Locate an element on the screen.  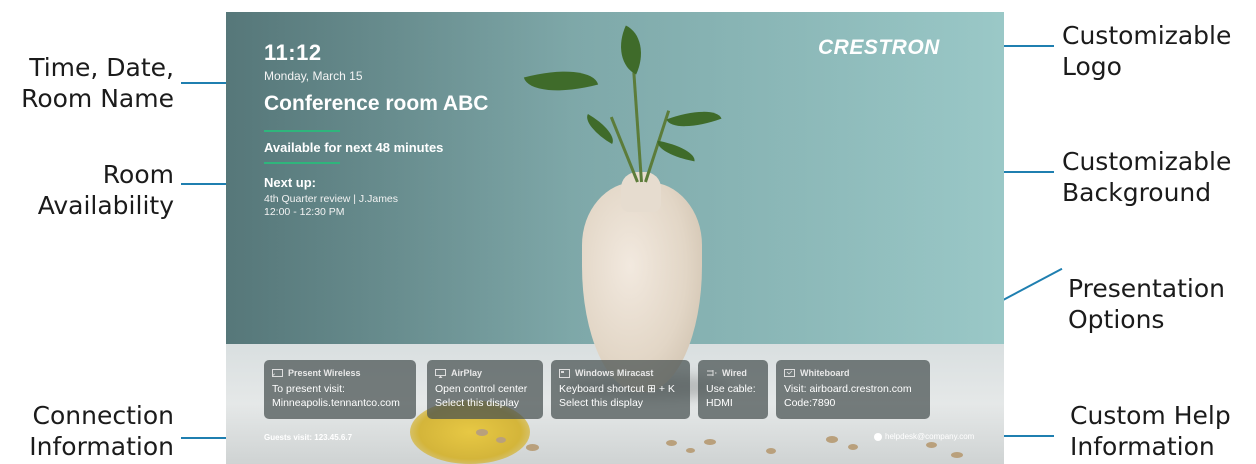
cable-icon is located at coordinates (712, 372).